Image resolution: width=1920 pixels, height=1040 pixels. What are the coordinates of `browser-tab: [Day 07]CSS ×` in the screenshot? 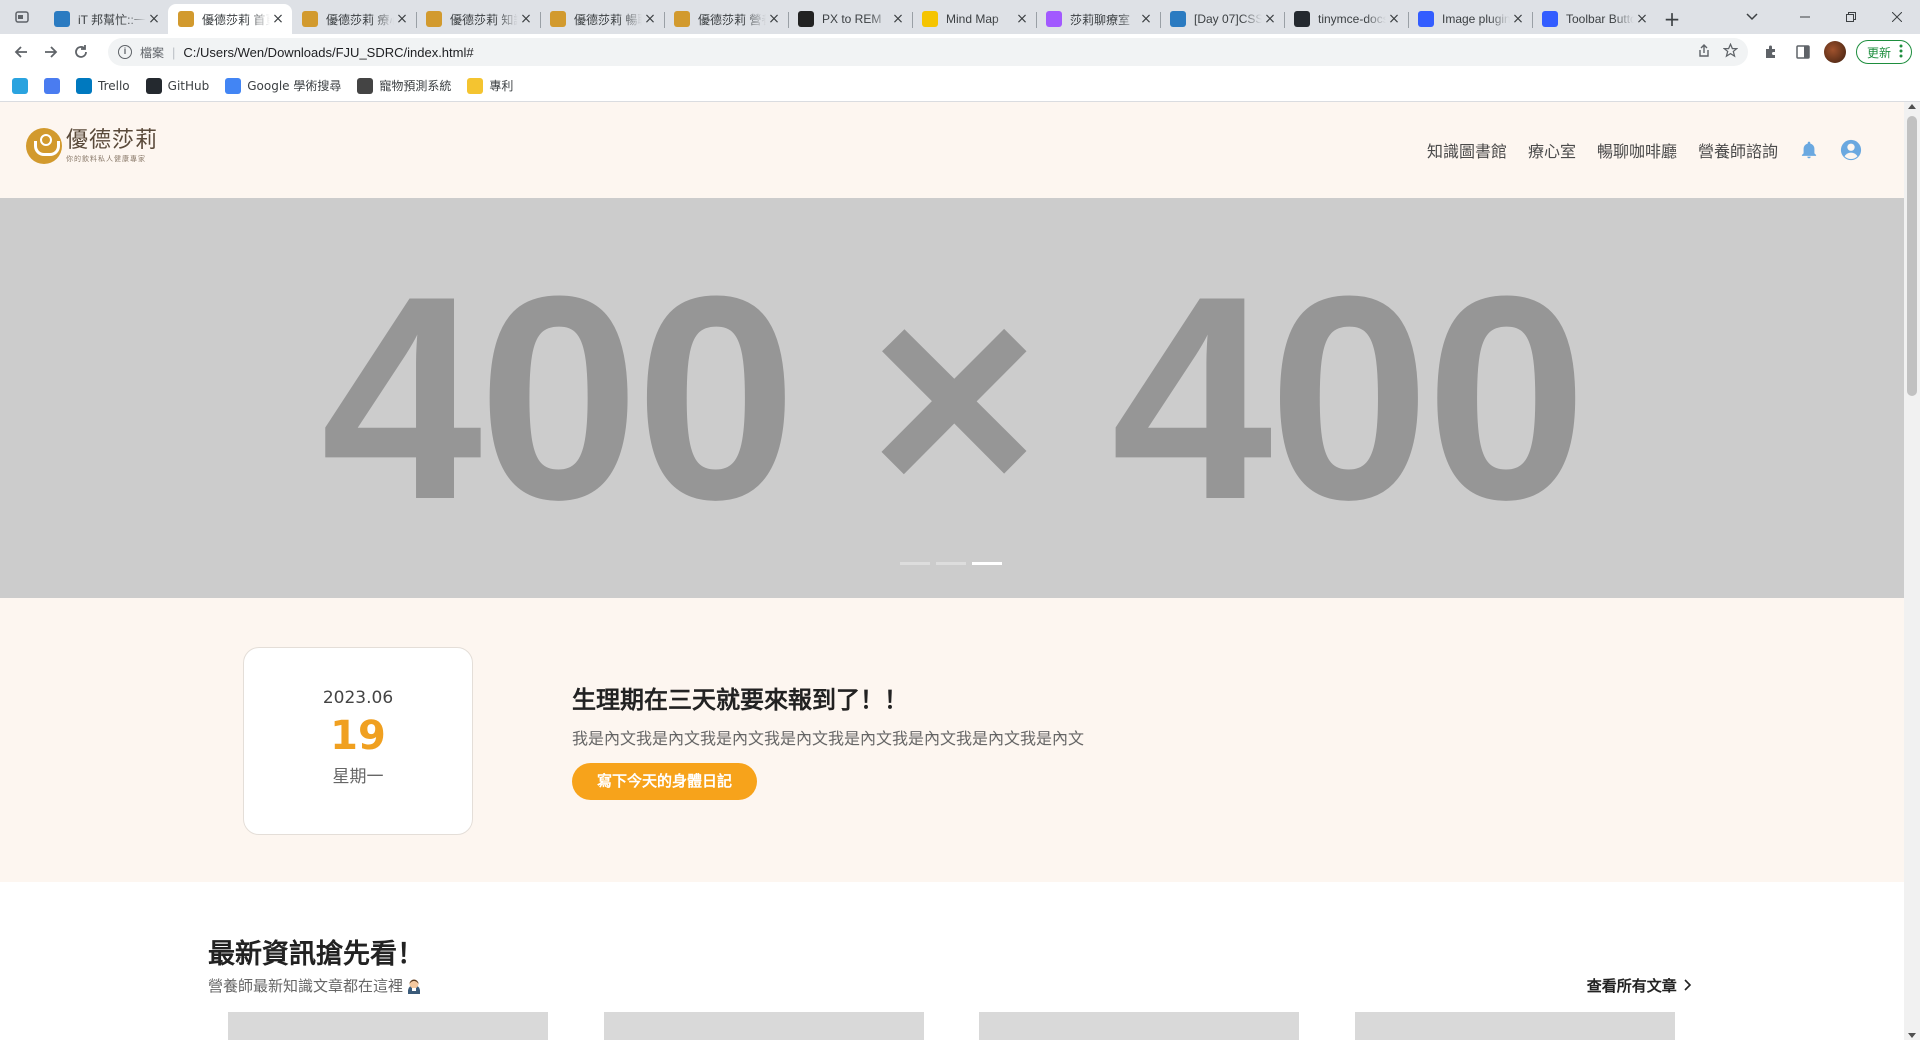 It's located at (1222, 19).